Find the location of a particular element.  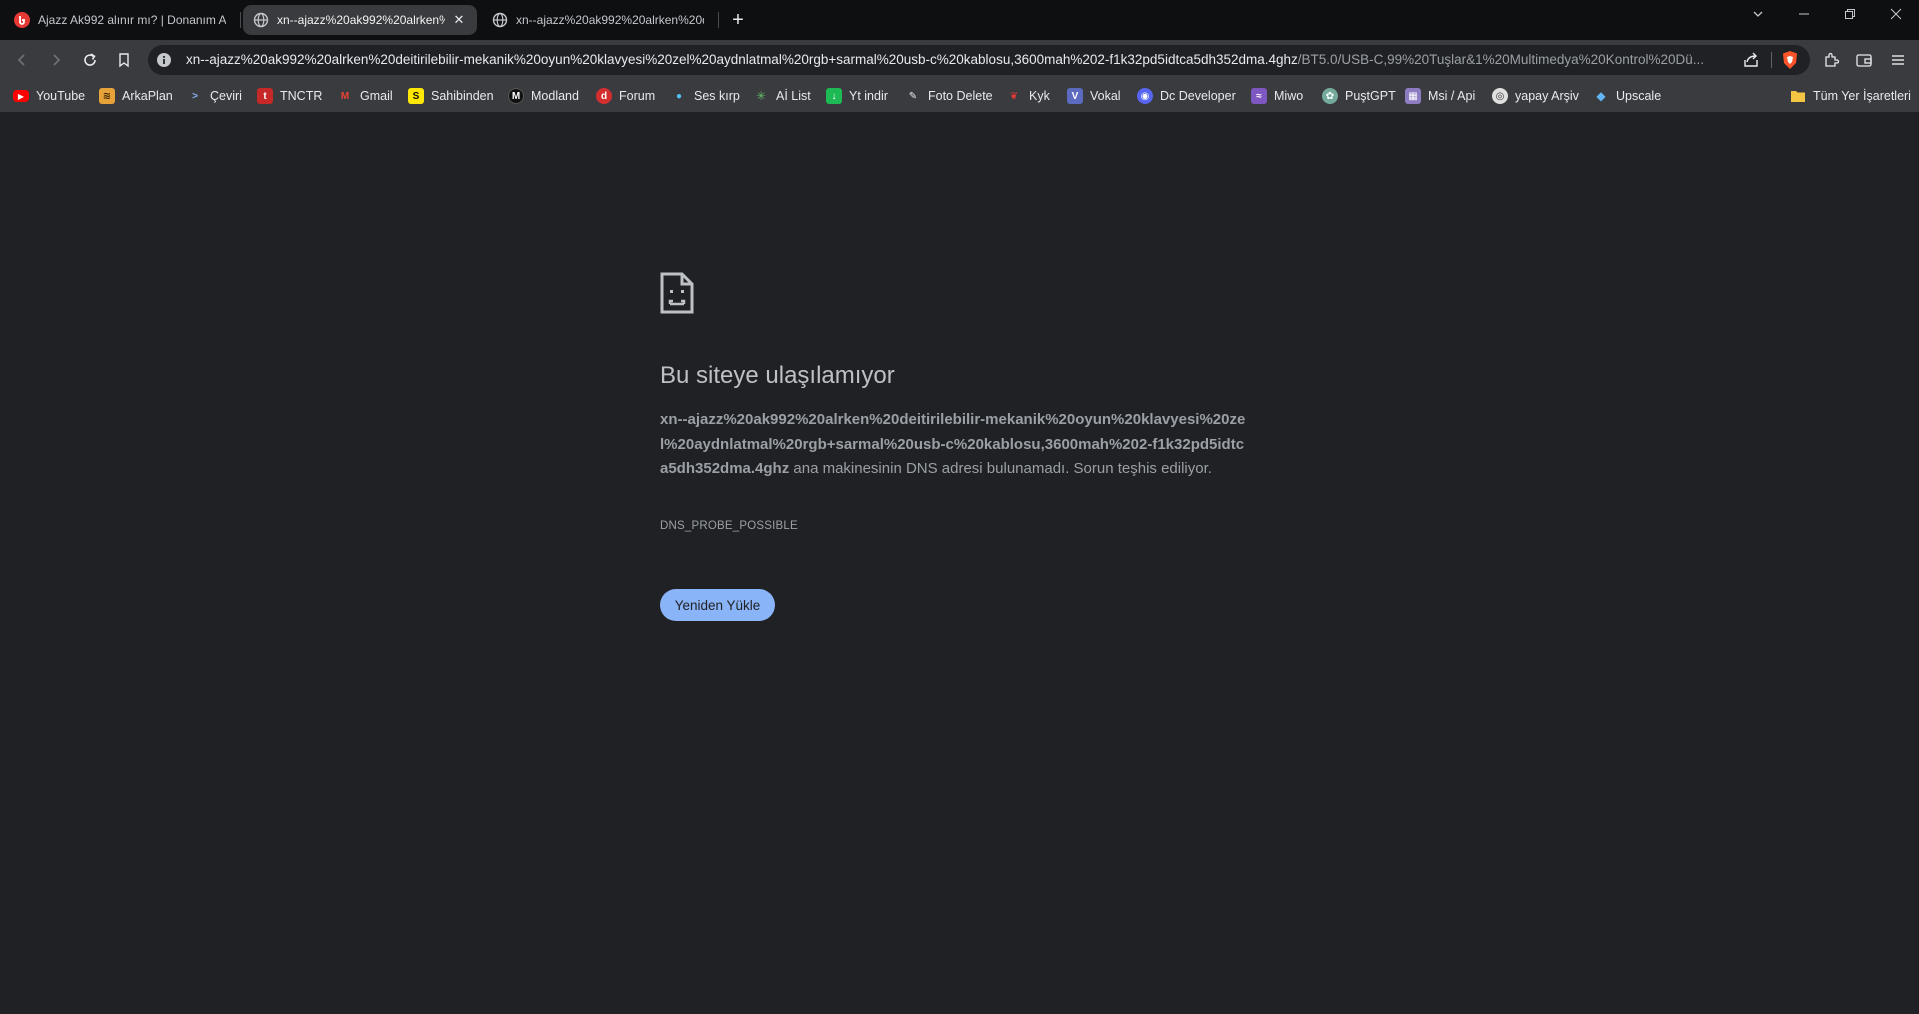

all-bookmarks-folder: Tüm Yer İşaretleri is located at coordinates (1850, 96).